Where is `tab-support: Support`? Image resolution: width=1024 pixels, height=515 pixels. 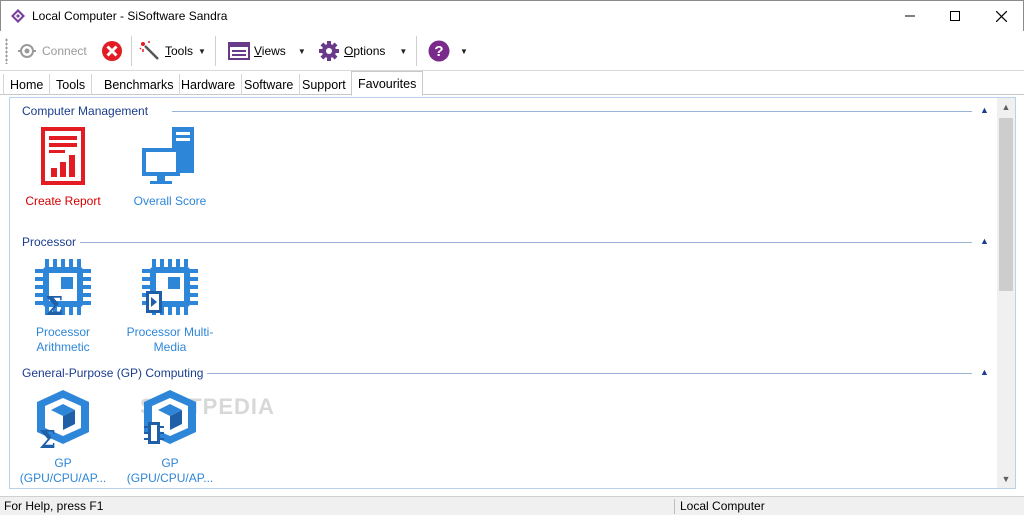 tab-support: Support is located at coordinates (324, 84).